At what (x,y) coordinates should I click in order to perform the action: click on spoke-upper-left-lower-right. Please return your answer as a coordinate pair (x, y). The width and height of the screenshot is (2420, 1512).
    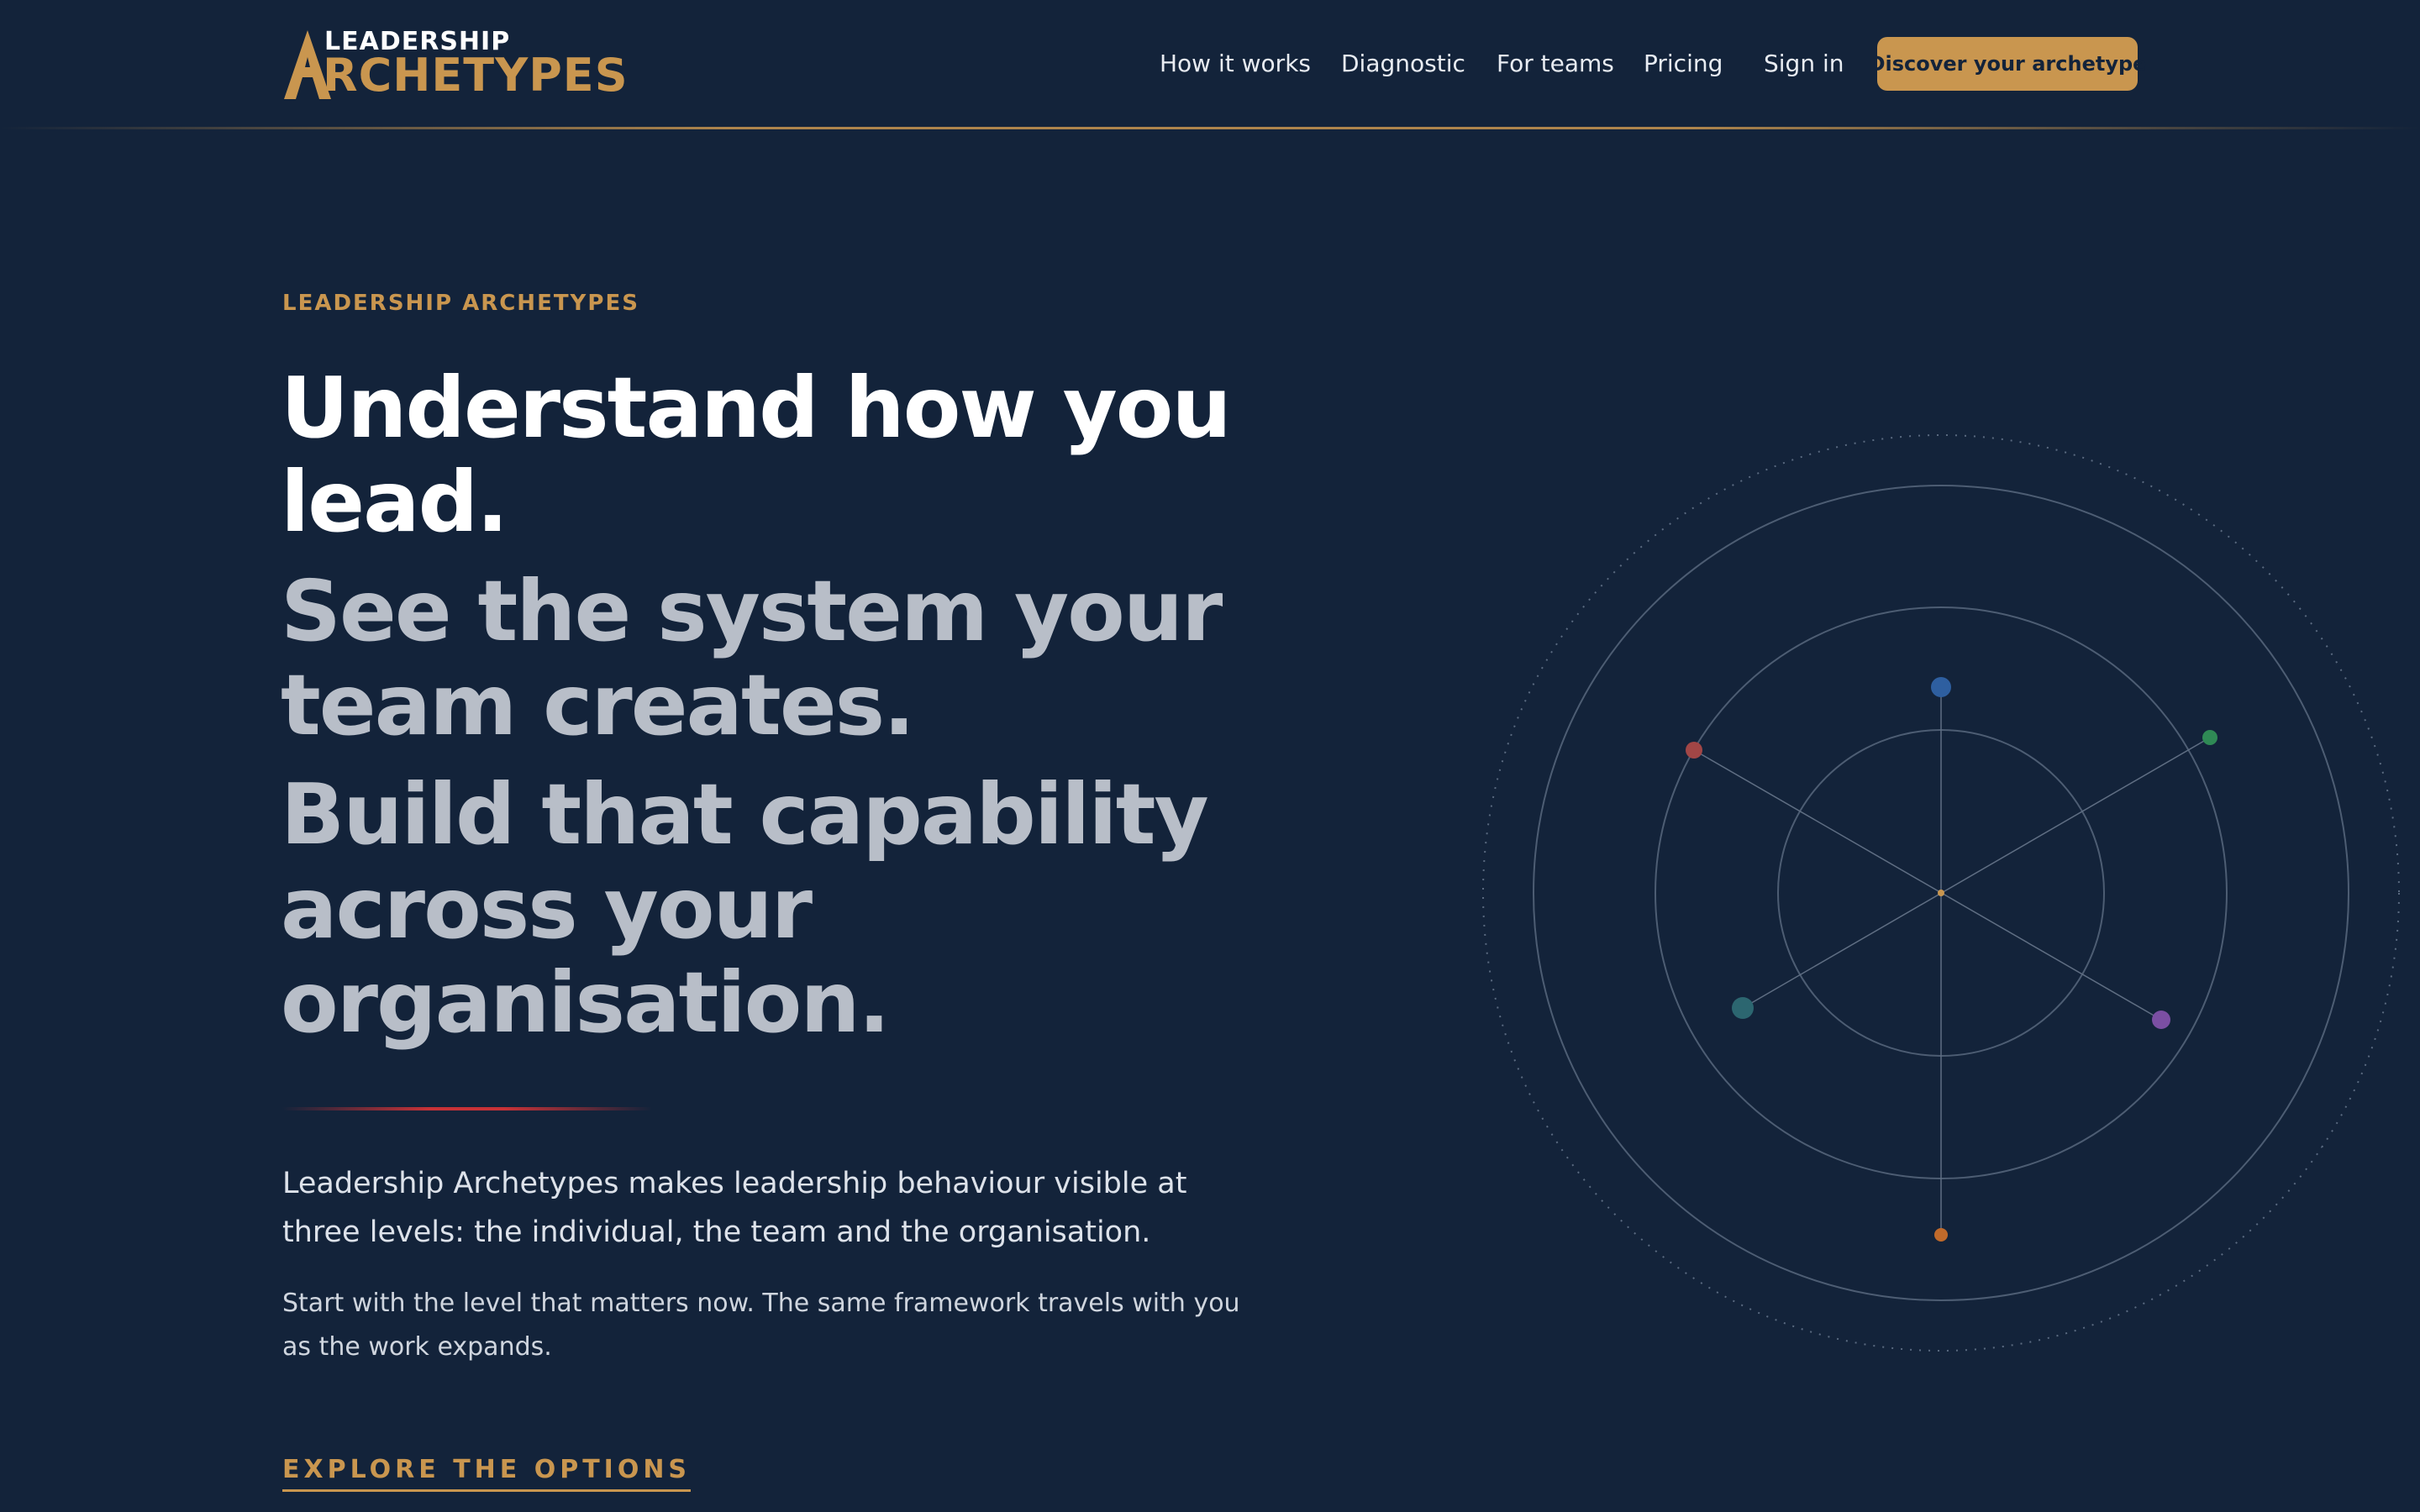
    Looking at the image, I should click on (1927, 885).